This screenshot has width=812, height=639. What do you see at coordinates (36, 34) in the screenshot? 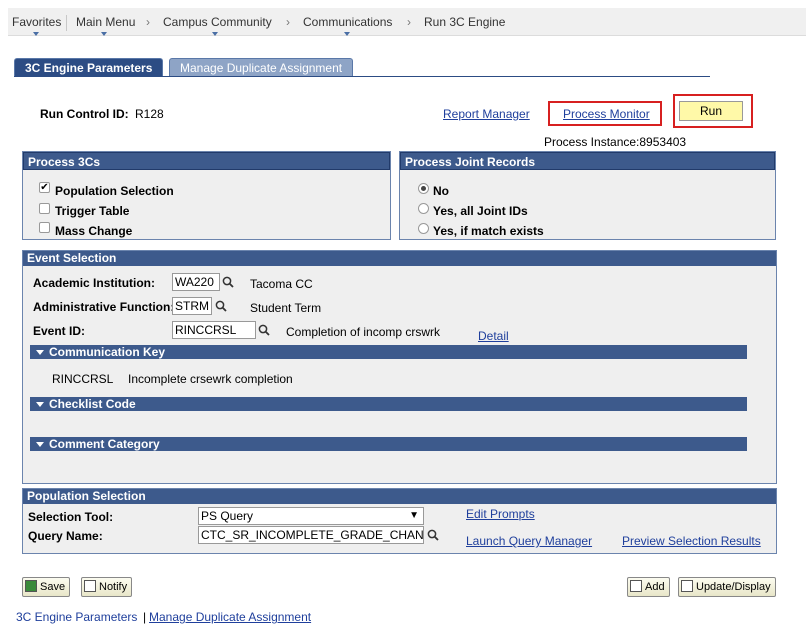
I see `favorites-caret-icon` at bounding box center [36, 34].